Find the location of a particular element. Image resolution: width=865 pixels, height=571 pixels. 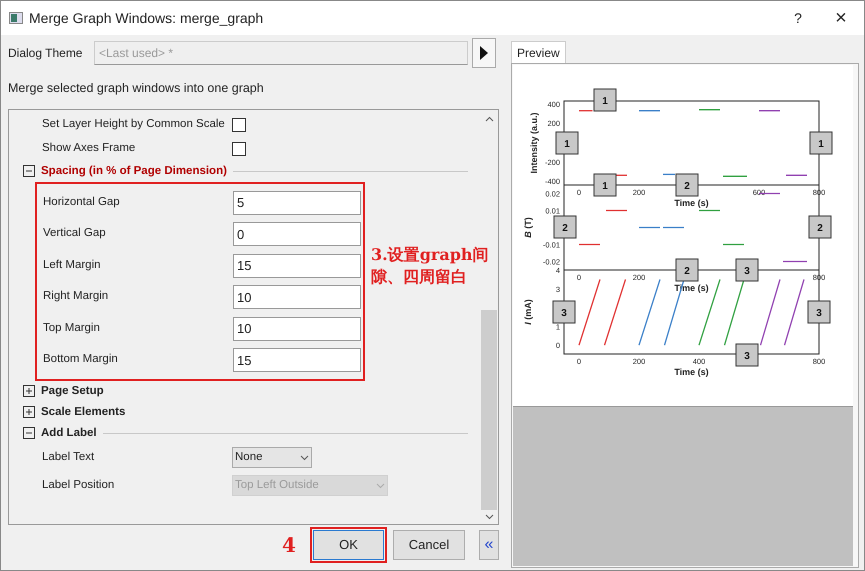

field-label: Vertical Gap is located at coordinates (75, 234).